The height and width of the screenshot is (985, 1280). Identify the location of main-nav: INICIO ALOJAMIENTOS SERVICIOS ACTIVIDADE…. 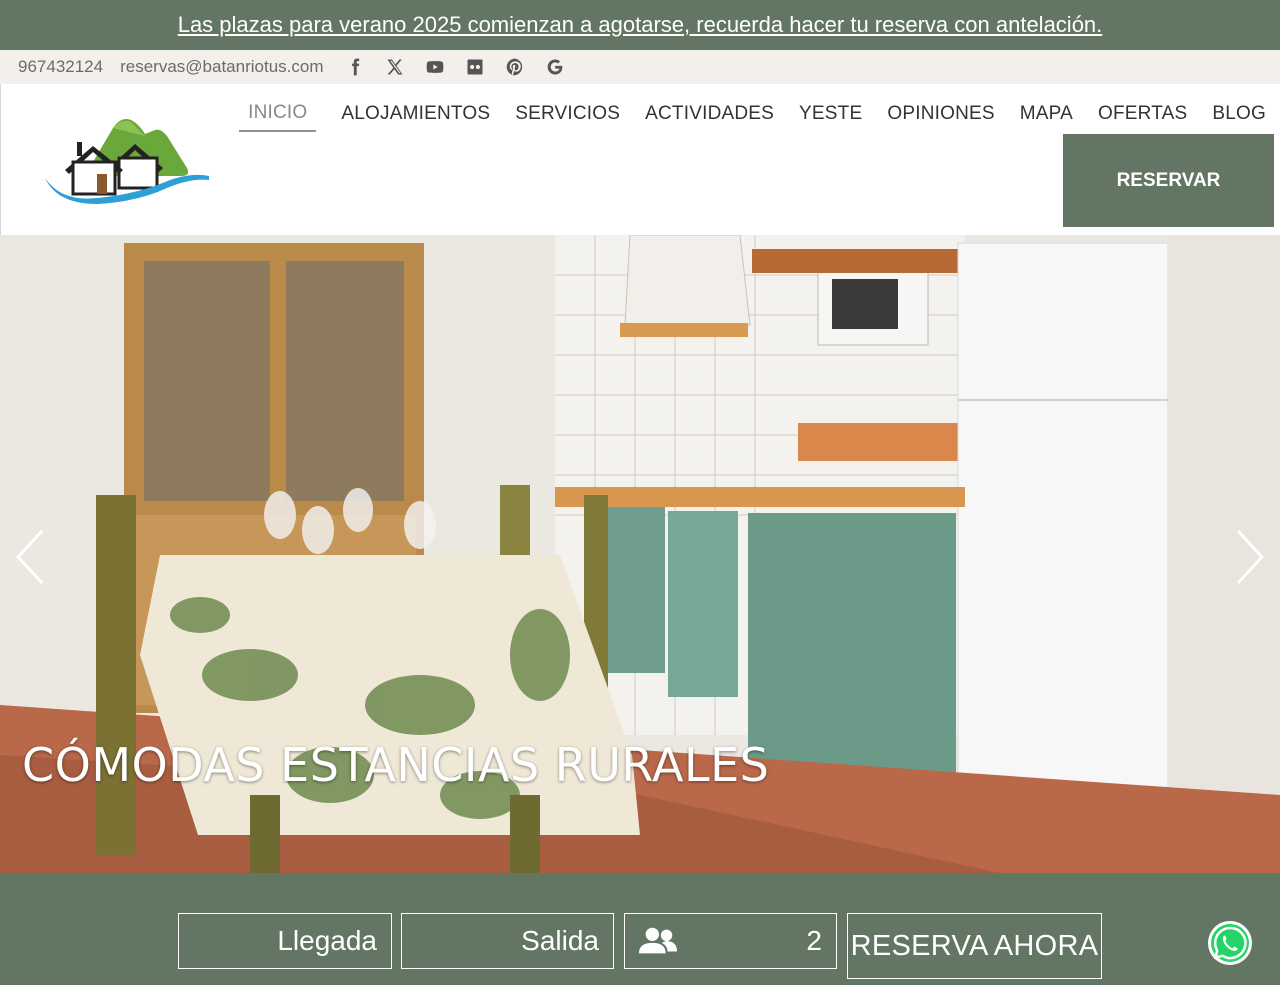
(740, 116).